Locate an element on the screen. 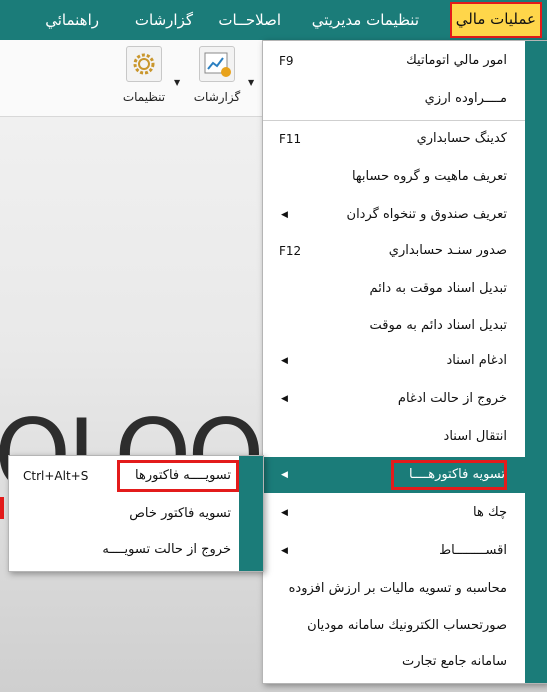  menu-item-merge-documents: ادغام اسناد ◀ is located at coordinates (394, 361).